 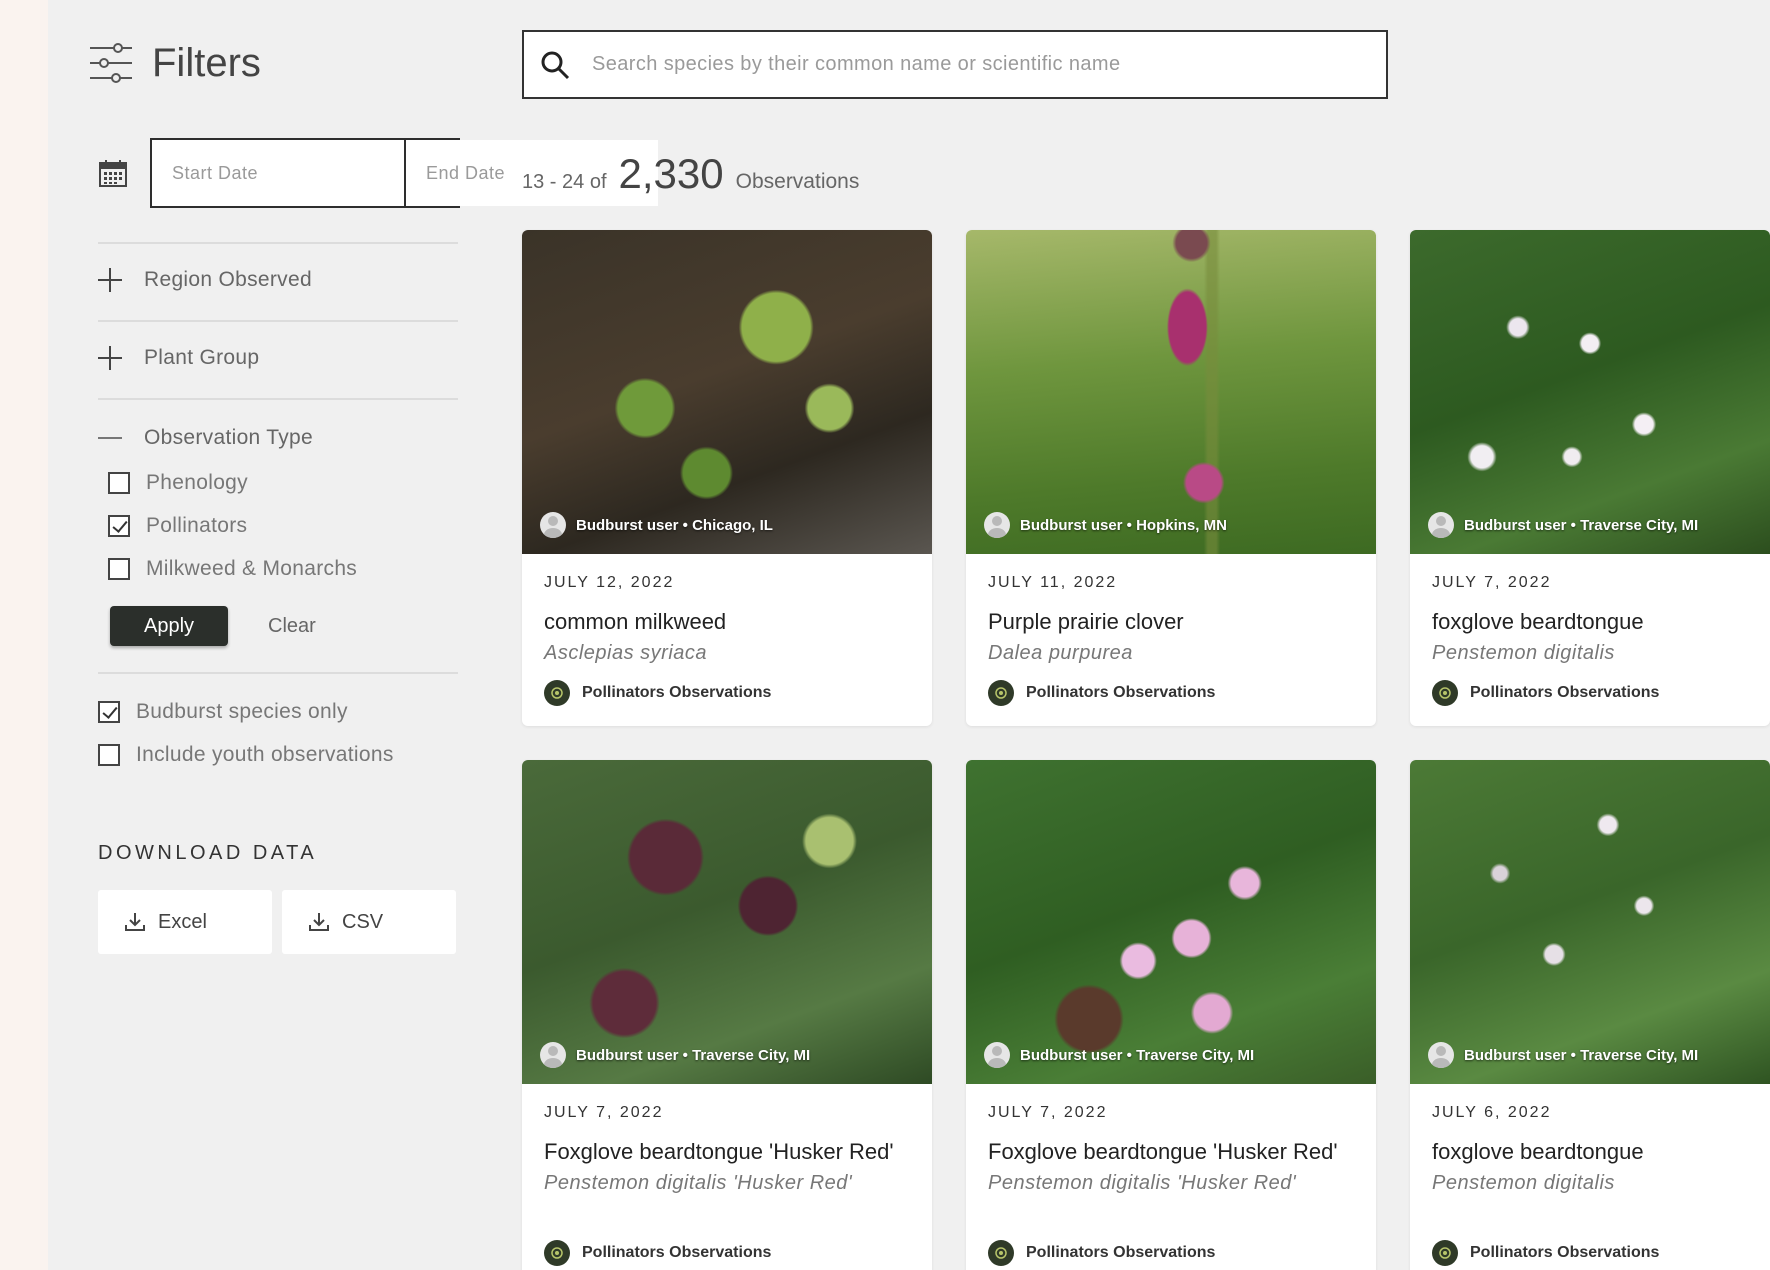 What do you see at coordinates (242, 711) in the screenshot?
I see `budburst-only-label: Budburst species only` at bounding box center [242, 711].